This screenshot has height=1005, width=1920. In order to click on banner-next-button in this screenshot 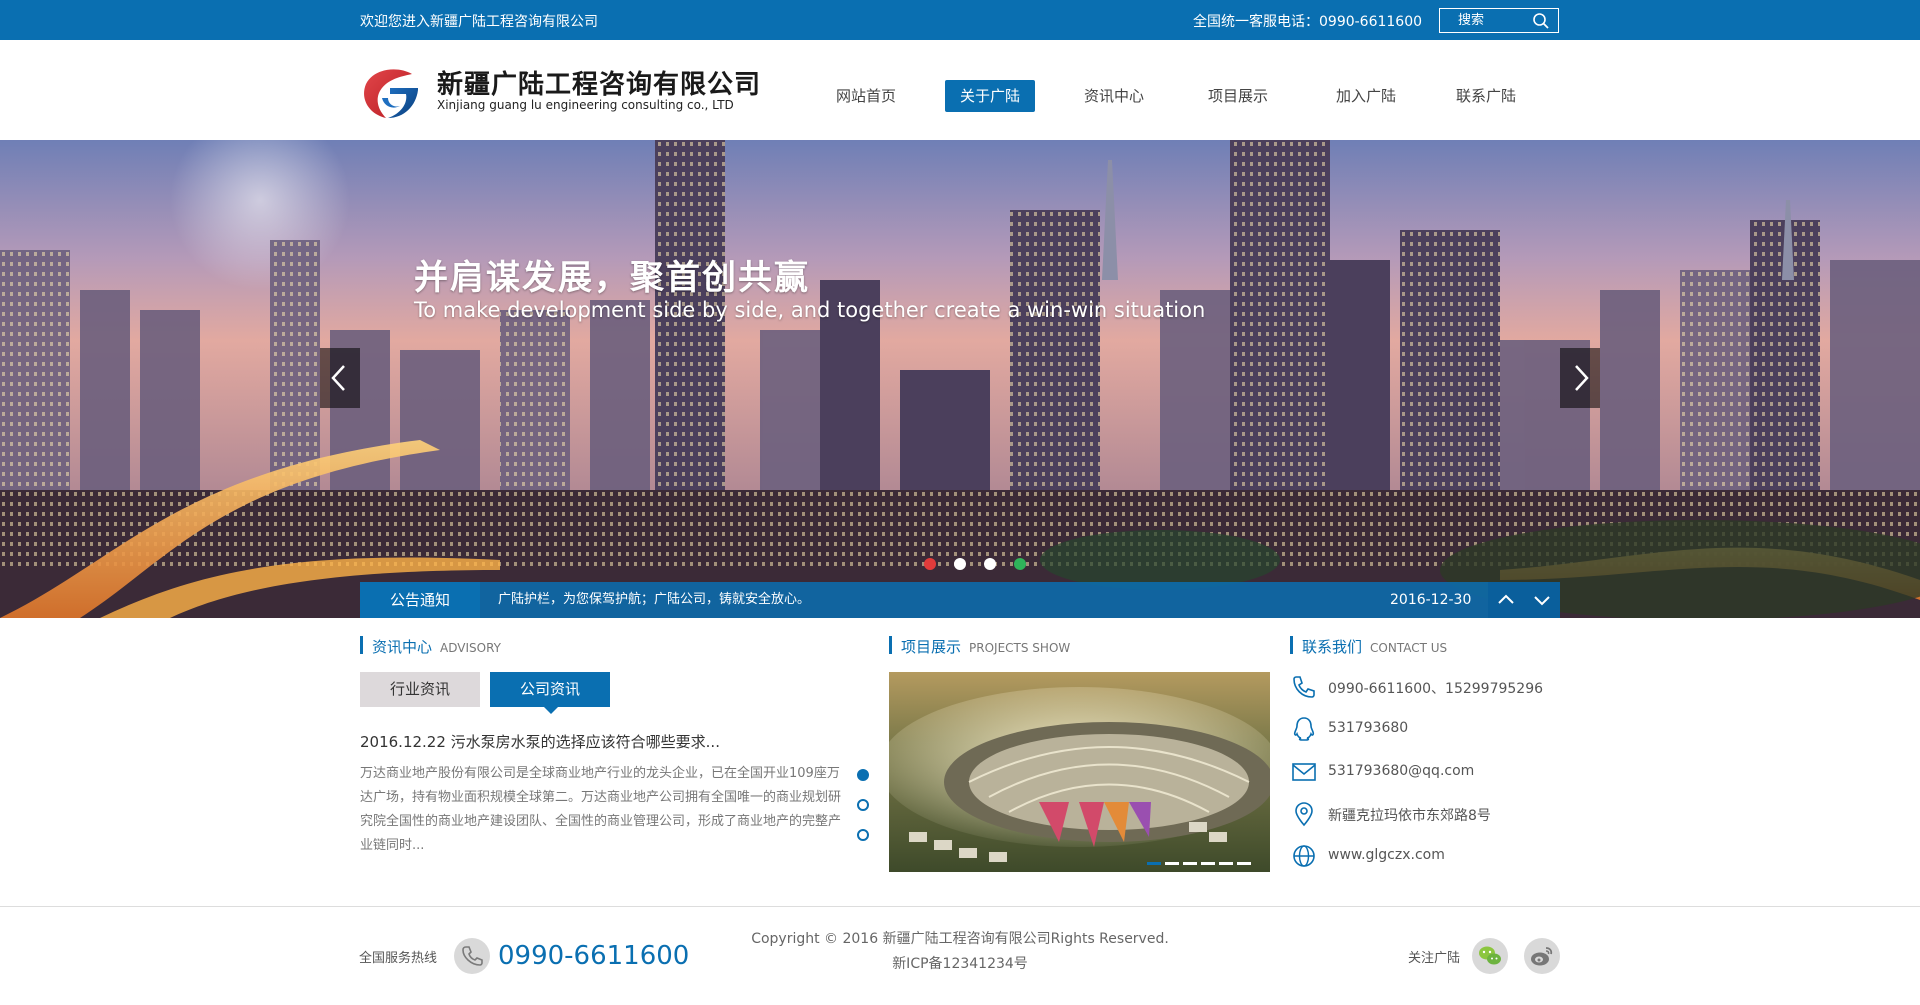, I will do `click(1580, 378)`.